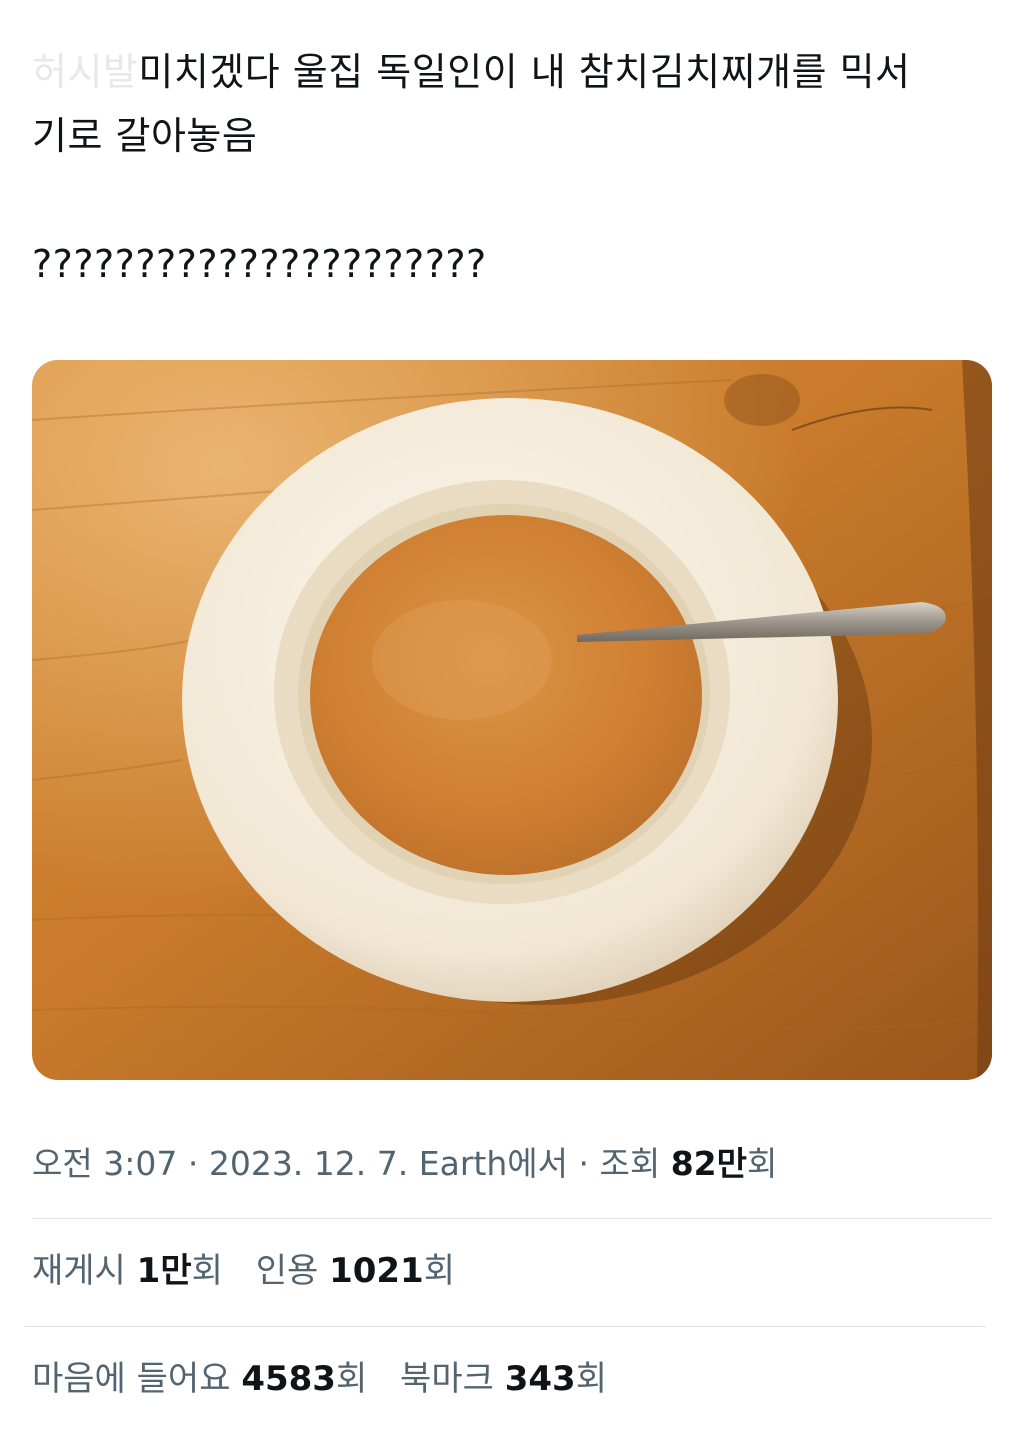  What do you see at coordinates (493, 1163) in the screenshot?
I see `tweet-location: Earth에서` at bounding box center [493, 1163].